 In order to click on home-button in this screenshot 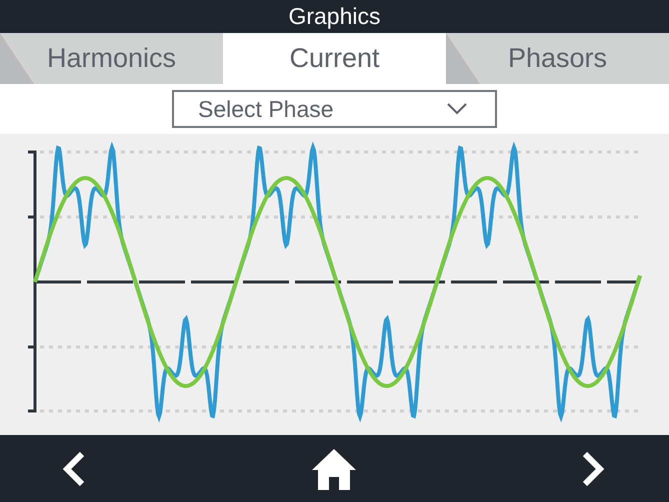, I will do `click(333, 469)`.